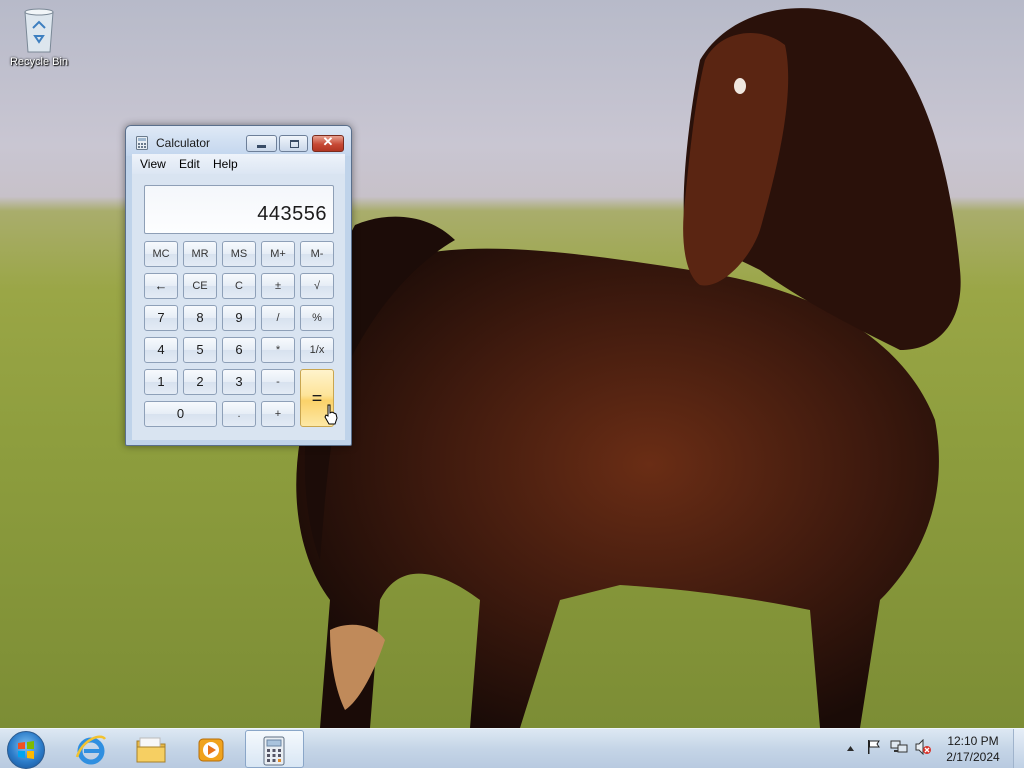  I want to click on minimize-button, so click(261, 143).